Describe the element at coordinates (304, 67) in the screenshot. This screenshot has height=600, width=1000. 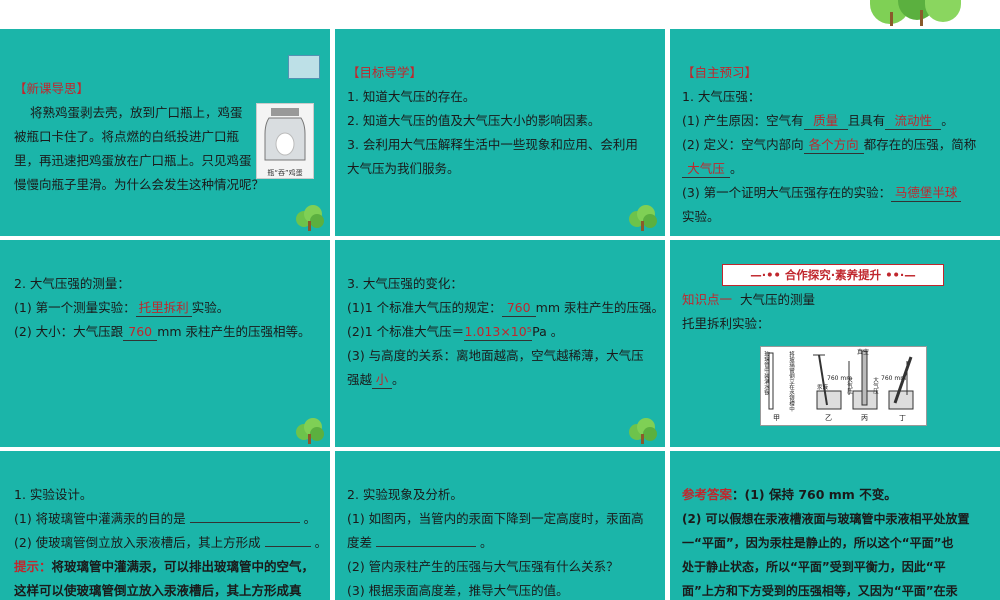
I see `qr-stamp` at that location.